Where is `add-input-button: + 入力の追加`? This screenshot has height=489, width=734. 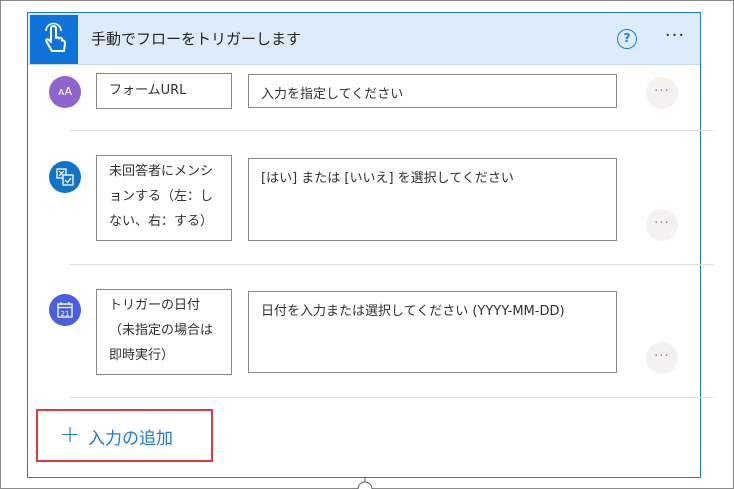 add-input-button: + 入力の追加 is located at coordinates (124, 435).